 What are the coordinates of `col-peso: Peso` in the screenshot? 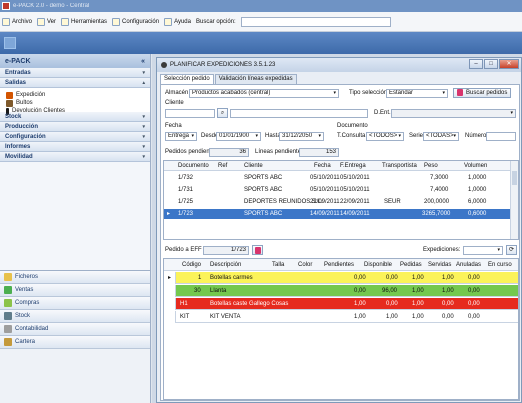 It's located at (431, 166).